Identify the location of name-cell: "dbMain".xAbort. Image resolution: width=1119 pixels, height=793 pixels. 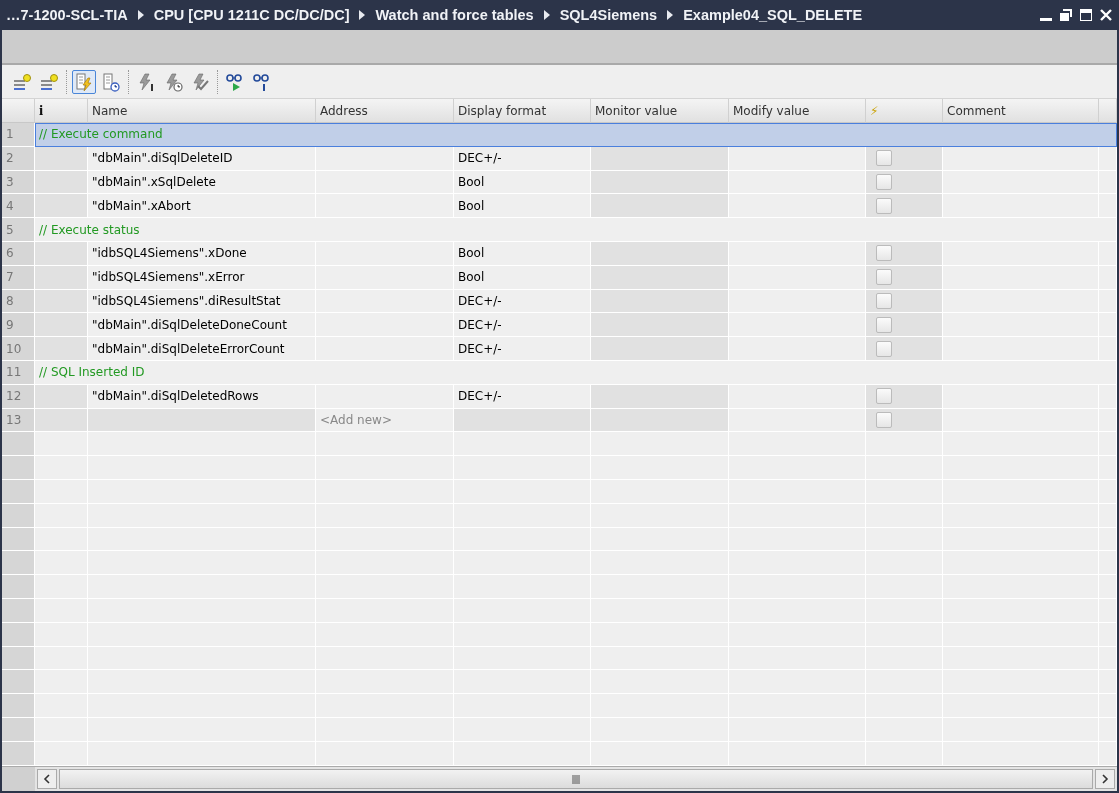
(202, 206).